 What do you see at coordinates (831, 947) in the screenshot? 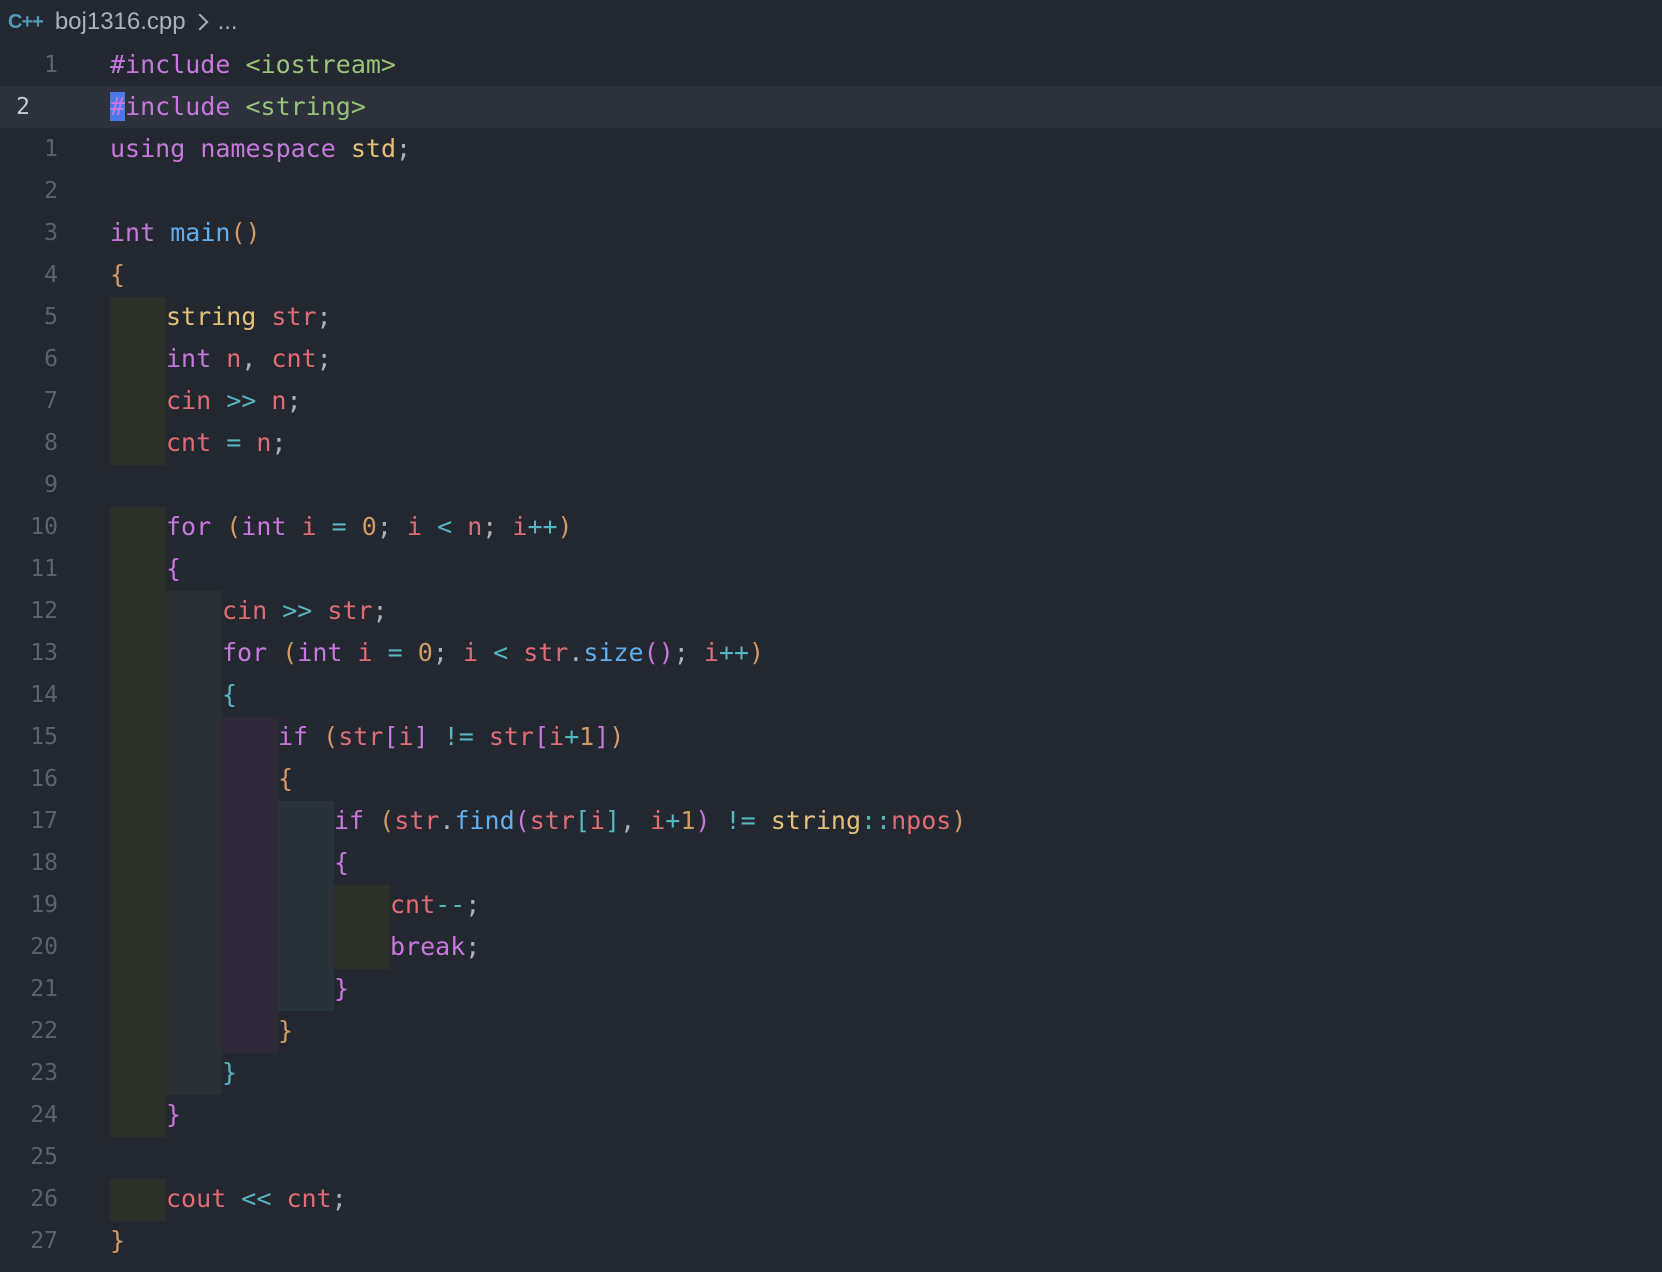
I see `code-line: 20 break;` at bounding box center [831, 947].